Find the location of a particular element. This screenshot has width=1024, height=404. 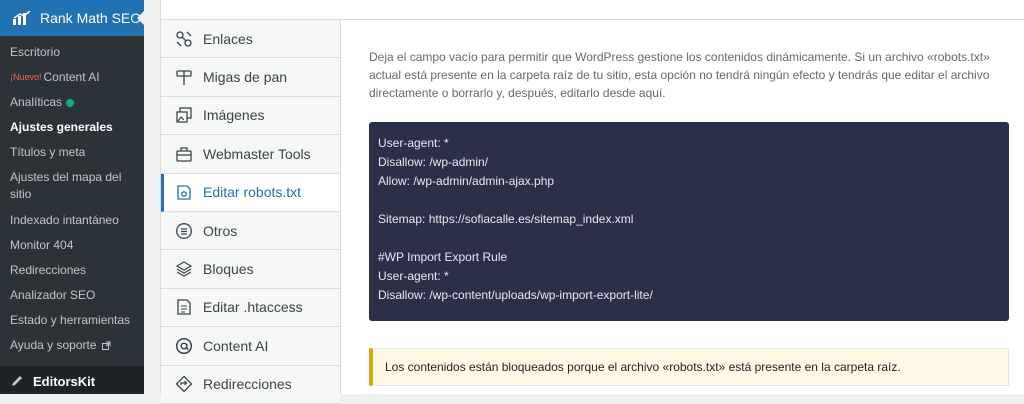

redirect-icon is located at coordinates (184, 384).